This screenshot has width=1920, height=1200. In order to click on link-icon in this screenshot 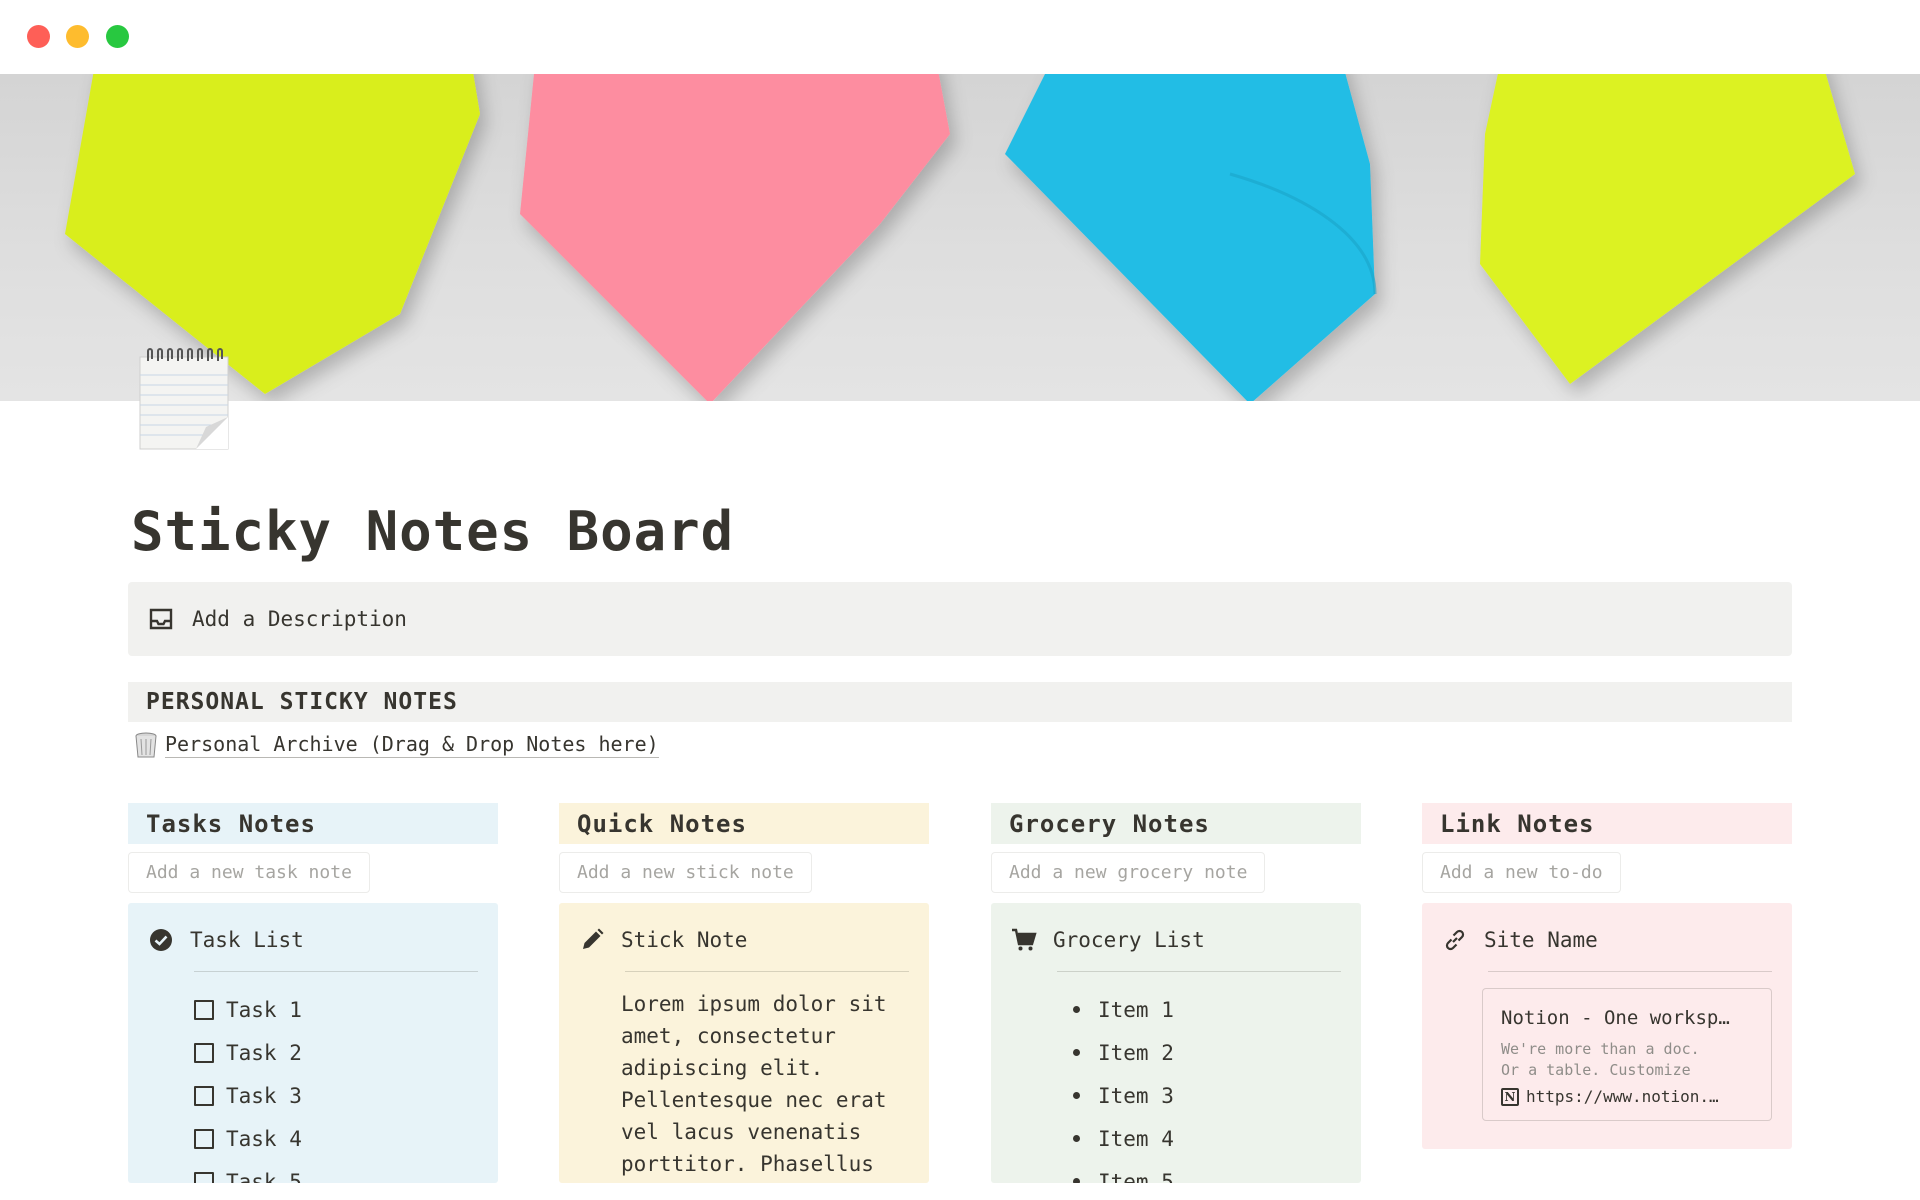, I will do `click(1455, 940)`.